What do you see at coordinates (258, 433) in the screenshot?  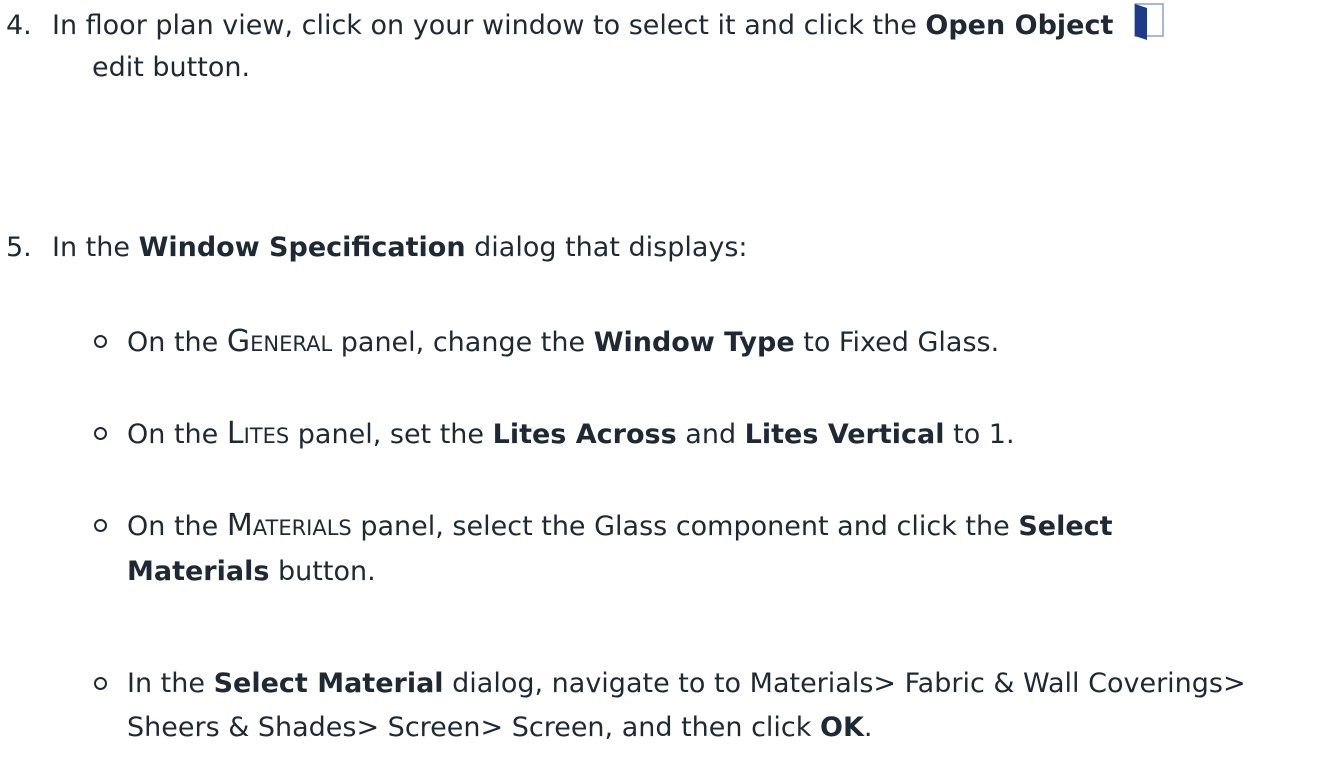 I see `panel-name: LITES` at bounding box center [258, 433].